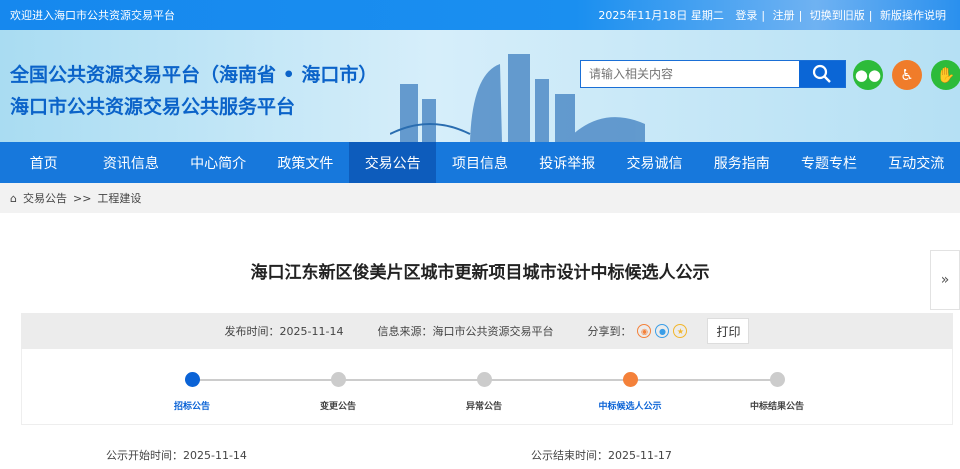 The width and height of the screenshot is (960, 469). What do you see at coordinates (630, 407) in the screenshot?
I see `step-label: 中标候选人公示` at bounding box center [630, 407].